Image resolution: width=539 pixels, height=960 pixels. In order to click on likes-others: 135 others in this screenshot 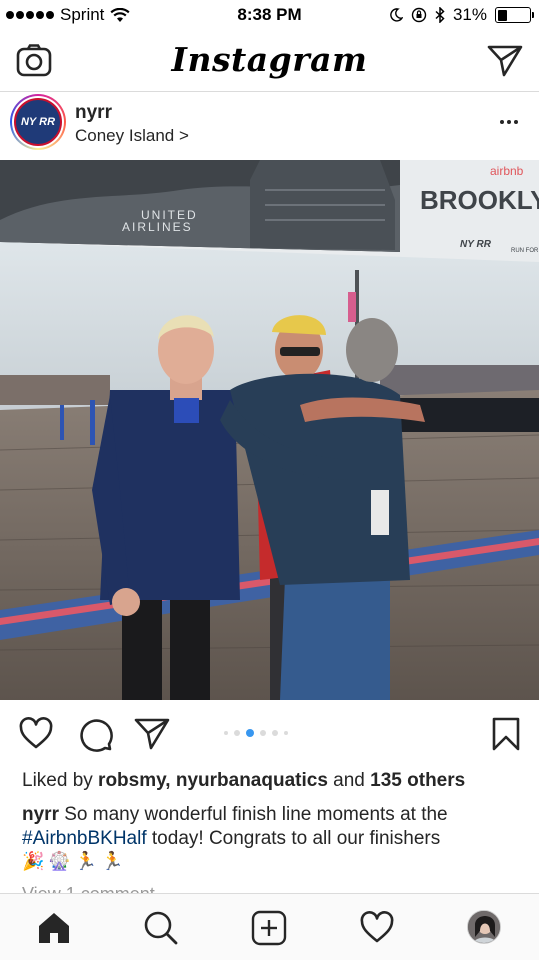, I will do `click(417, 780)`.